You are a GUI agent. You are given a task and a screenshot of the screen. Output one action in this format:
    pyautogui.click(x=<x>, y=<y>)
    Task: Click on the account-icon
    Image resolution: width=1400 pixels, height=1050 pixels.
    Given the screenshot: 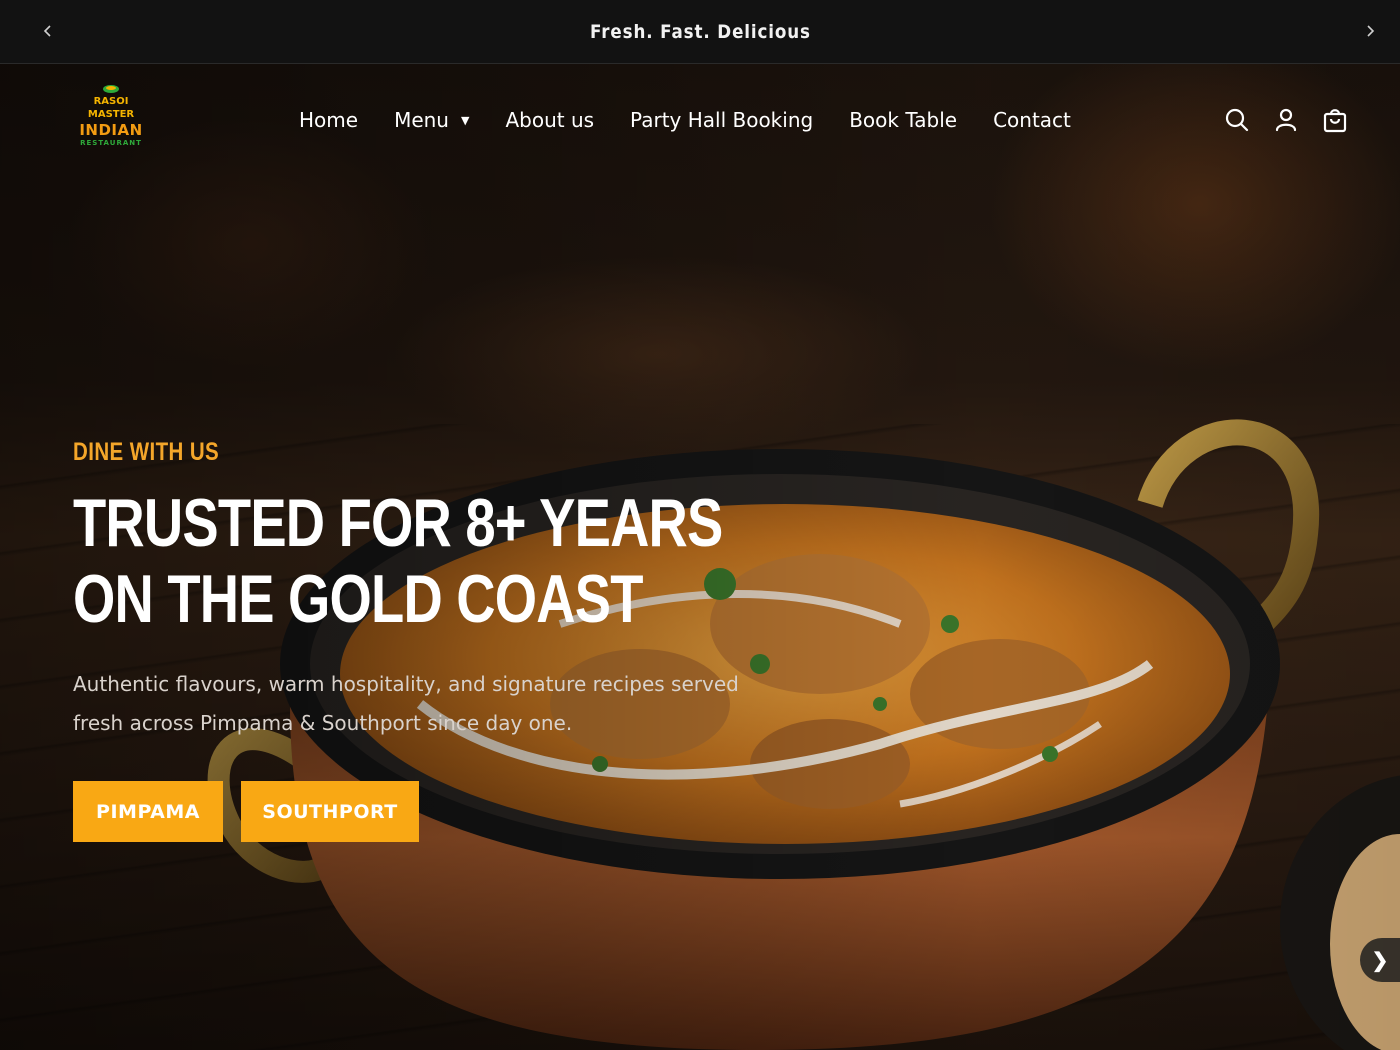 What is the action you would take?
    pyautogui.click(x=1286, y=120)
    